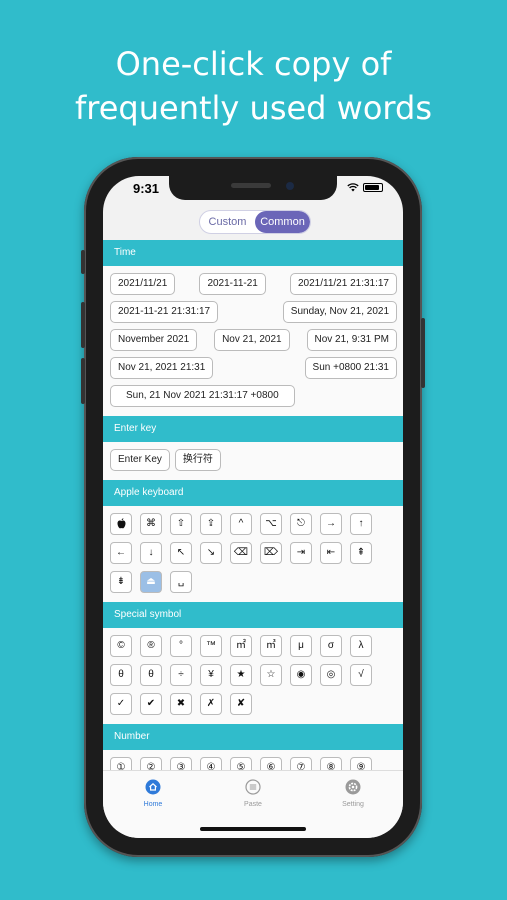  Describe the element at coordinates (211, 646) in the screenshot. I see `symbol-key: ™` at that location.